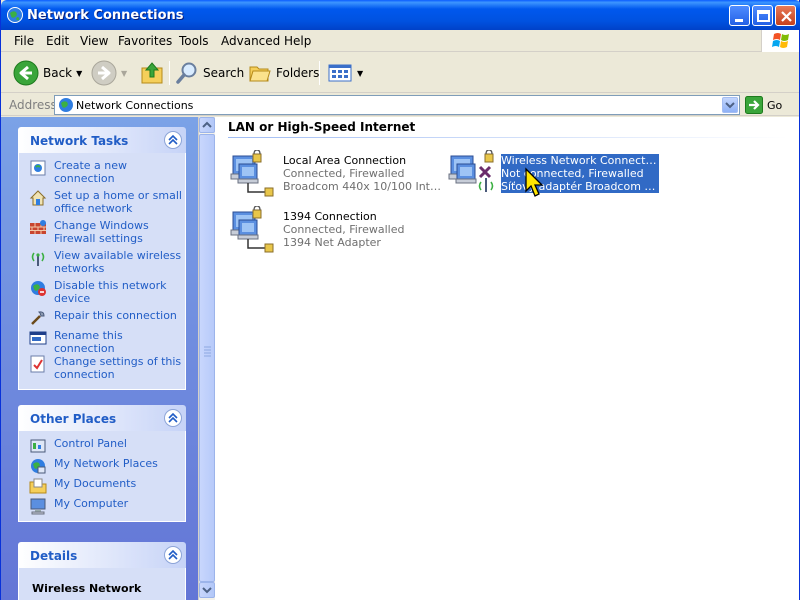 Image resolution: width=800 pixels, height=600 pixels. Describe the element at coordinates (224, 73) in the screenshot. I see `search-label: Search` at that location.